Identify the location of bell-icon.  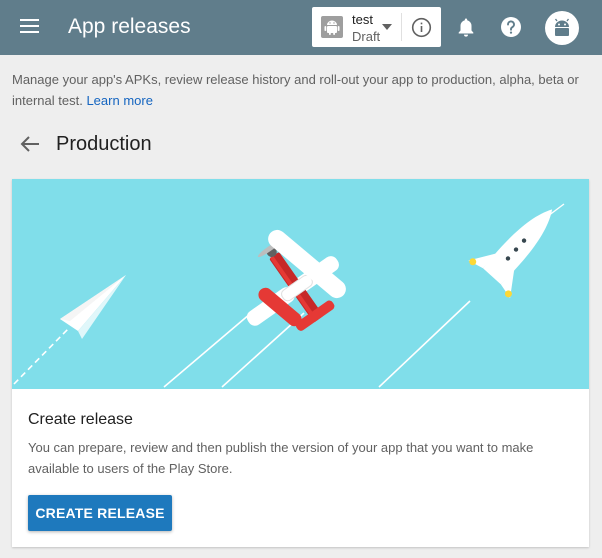
(466, 27).